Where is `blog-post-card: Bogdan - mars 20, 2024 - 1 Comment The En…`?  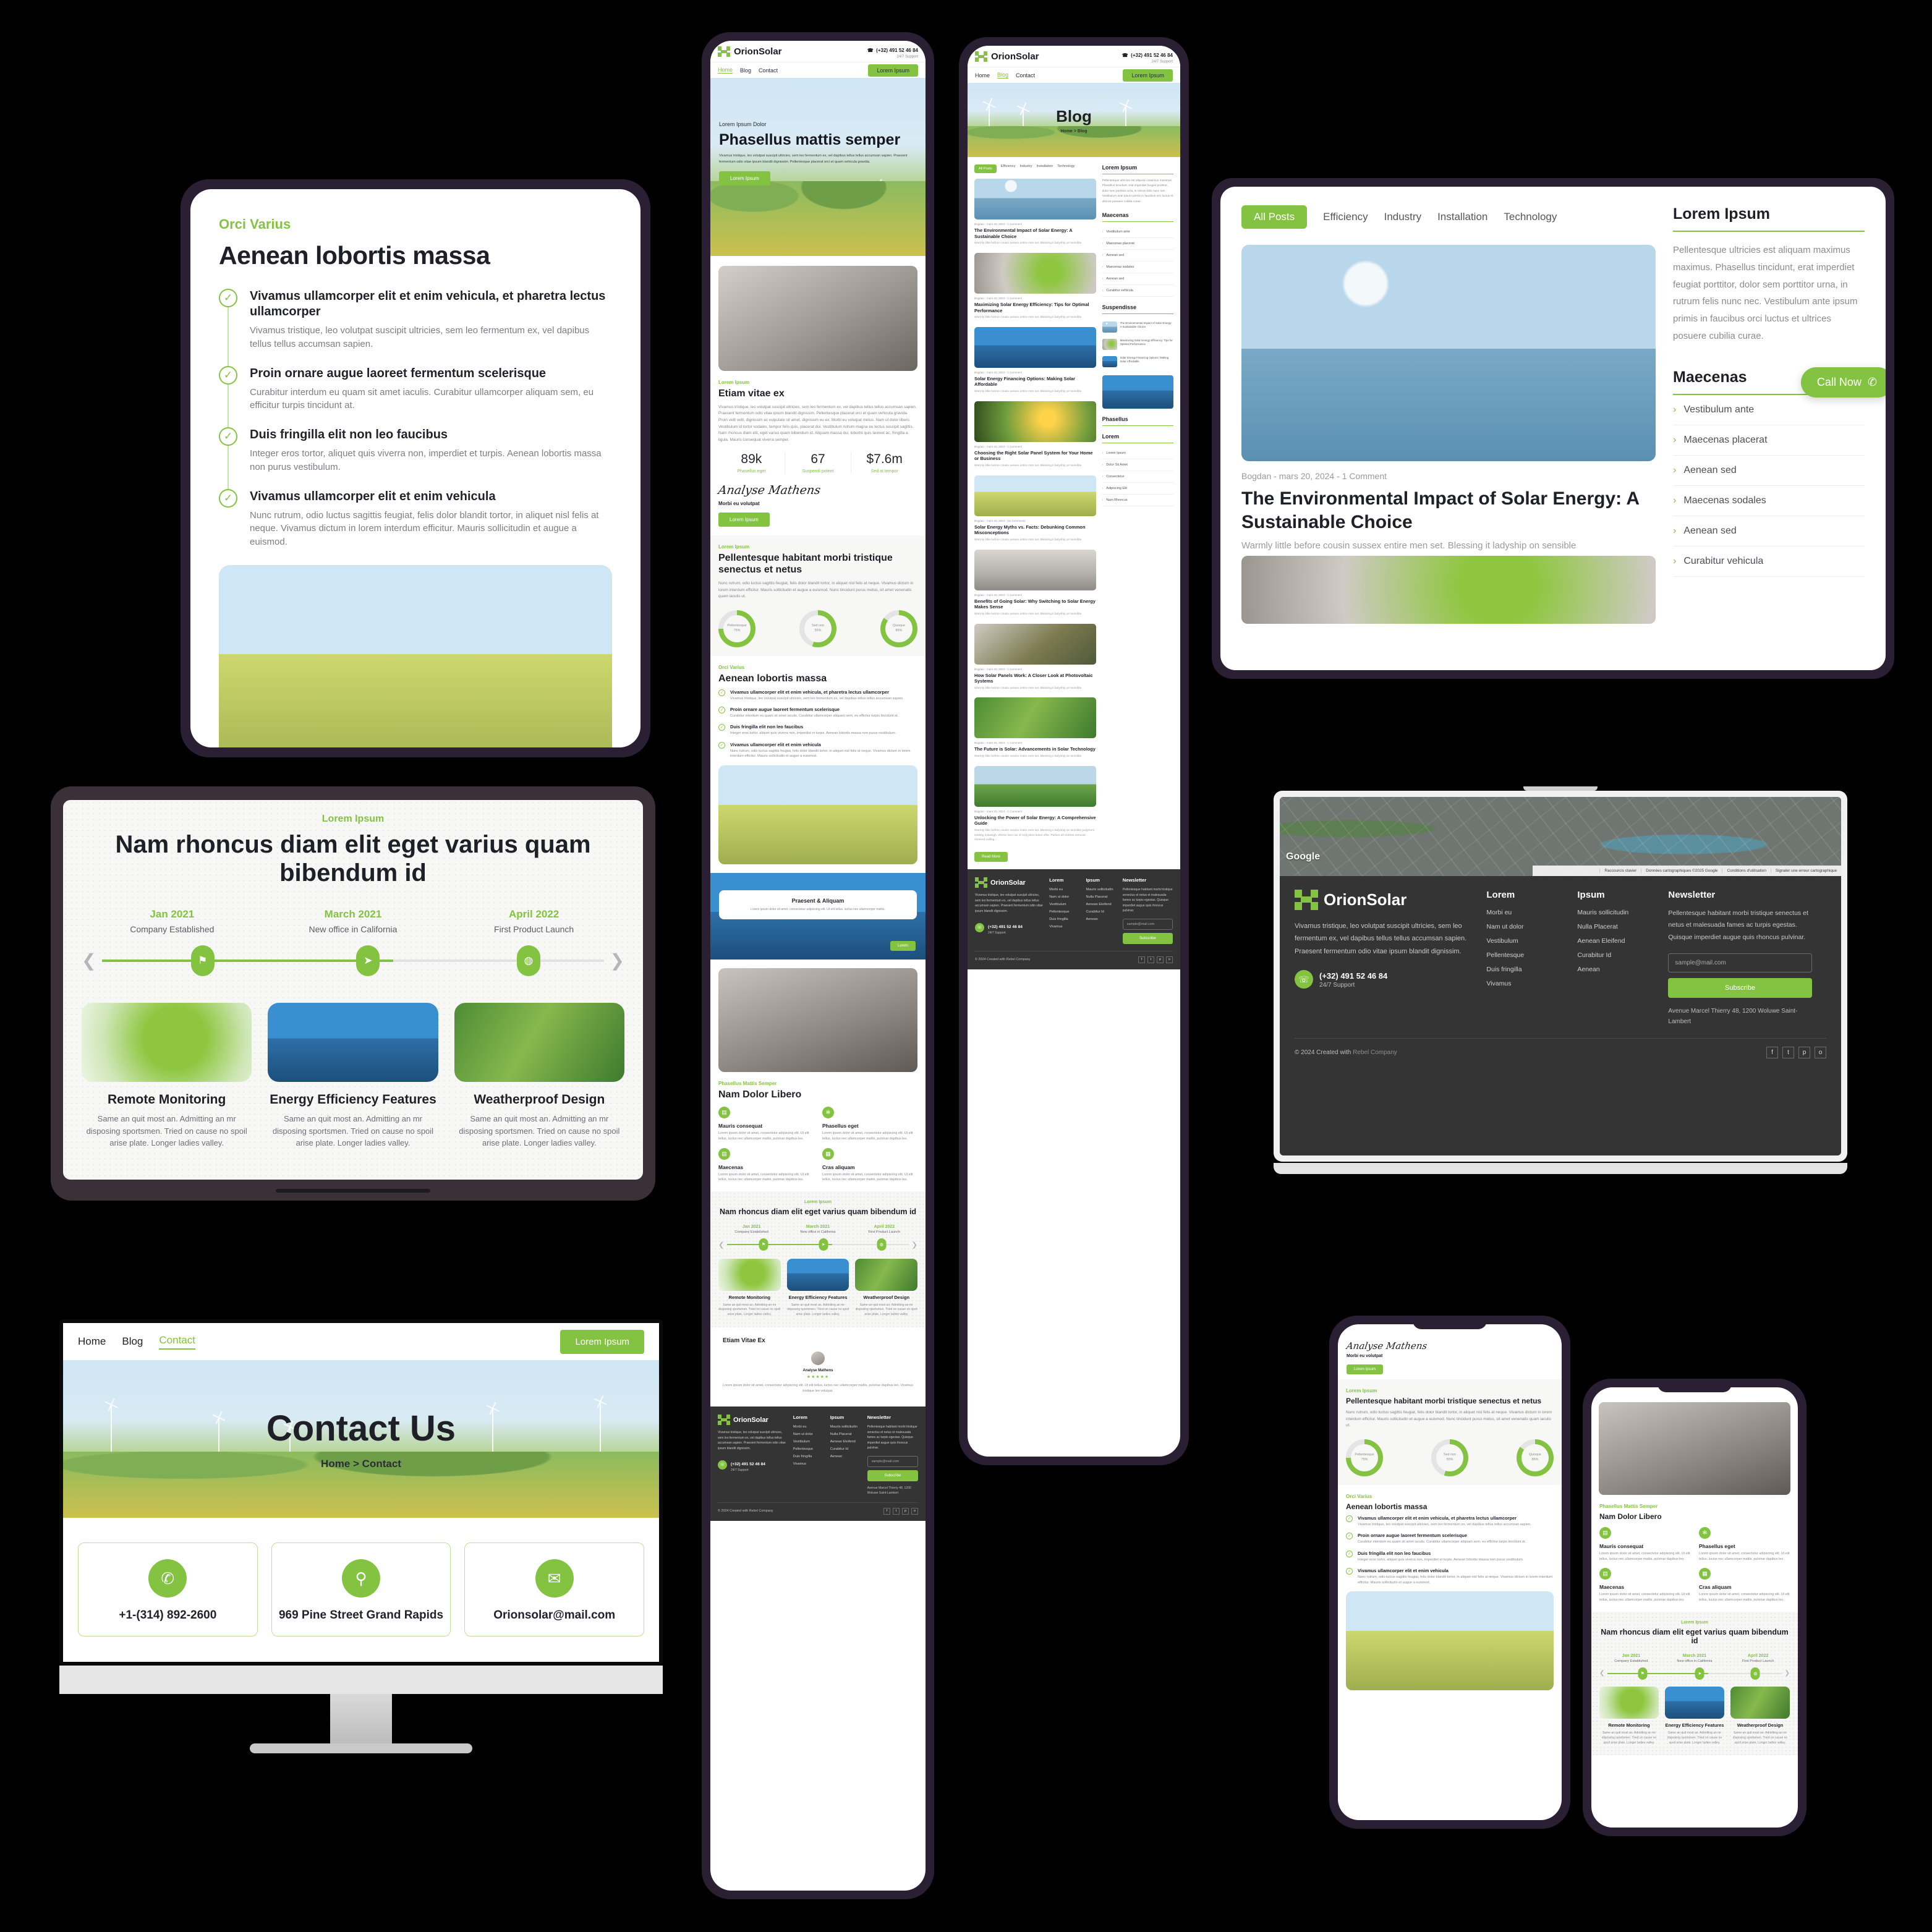 blog-post-card: Bogdan - mars 20, 2024 - 1 Comment The En… is located at coordinates (1035, 213).